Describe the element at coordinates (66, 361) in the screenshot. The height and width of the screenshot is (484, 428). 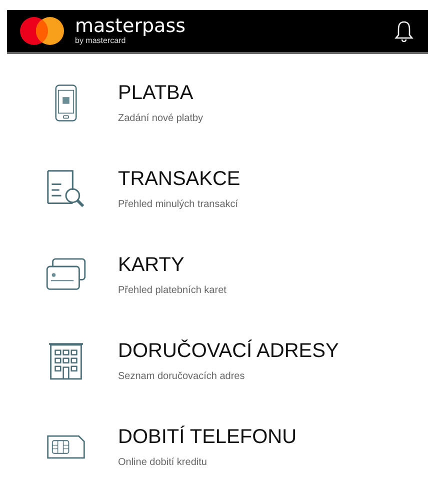
I see `building-icon` at that location.